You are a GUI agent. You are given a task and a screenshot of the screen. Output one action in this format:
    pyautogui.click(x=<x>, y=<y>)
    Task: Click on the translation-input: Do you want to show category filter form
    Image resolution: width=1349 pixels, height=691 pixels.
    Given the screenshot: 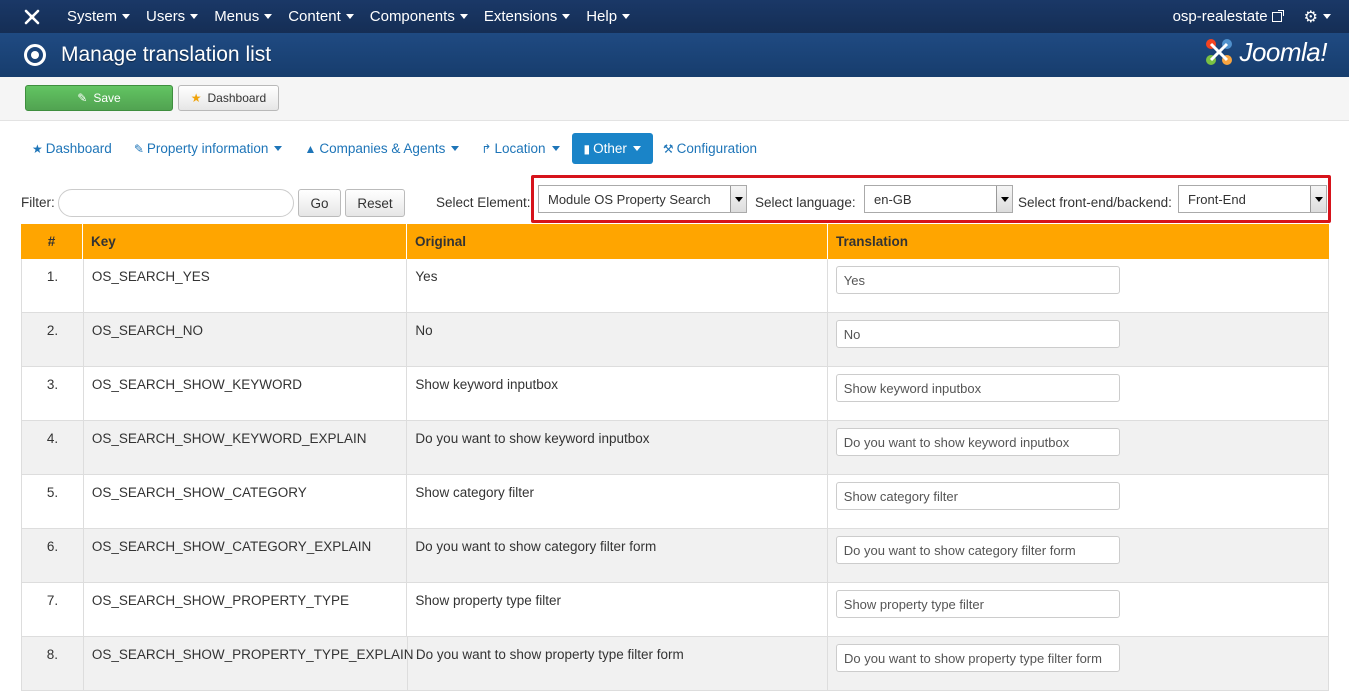 What is the action you would take?
    pyautogui.click(x=977, y=550)
    